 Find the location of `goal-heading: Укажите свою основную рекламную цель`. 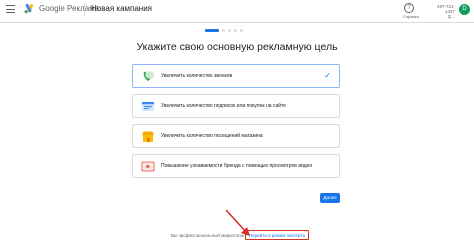

goal-heading: Укажите свою основную рекламную цель is located at coordinates (237, 47).